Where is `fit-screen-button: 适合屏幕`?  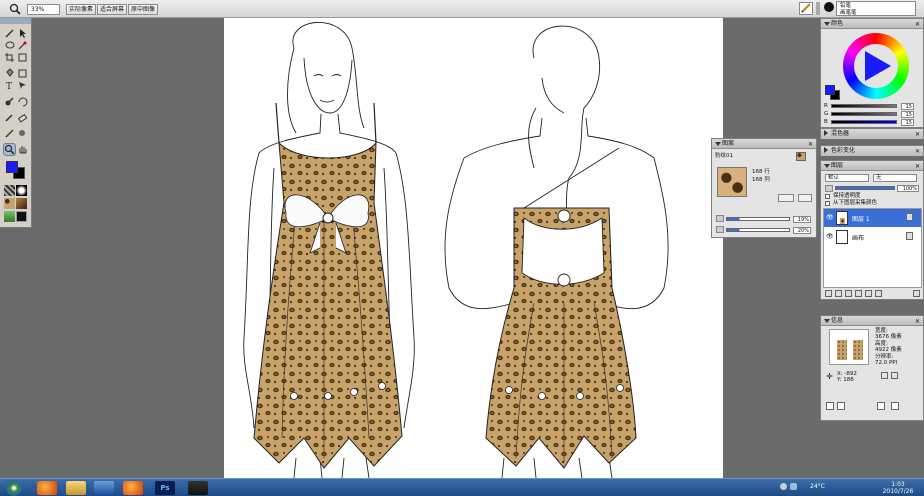 fit-screen-button: 适合屏幕 is located at coordinates (112, 9).